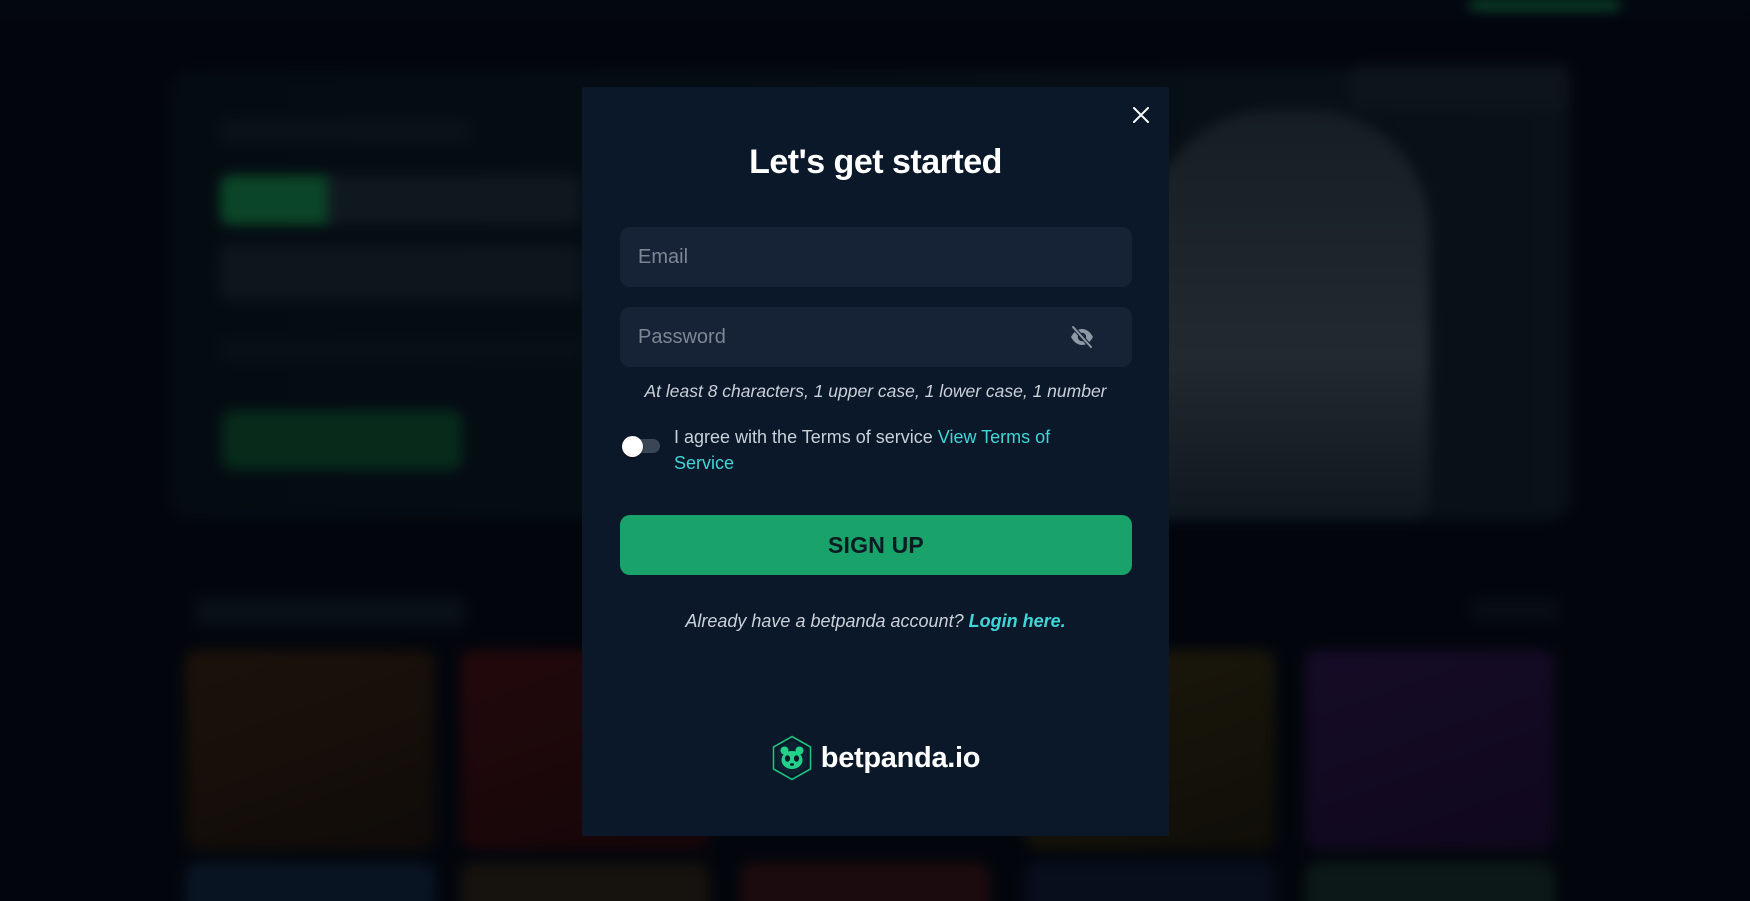  What do you see at coordinates (875, 162) in the screenshot?
I see `modal-title: Let's get started` at bounding box center [875, 162].